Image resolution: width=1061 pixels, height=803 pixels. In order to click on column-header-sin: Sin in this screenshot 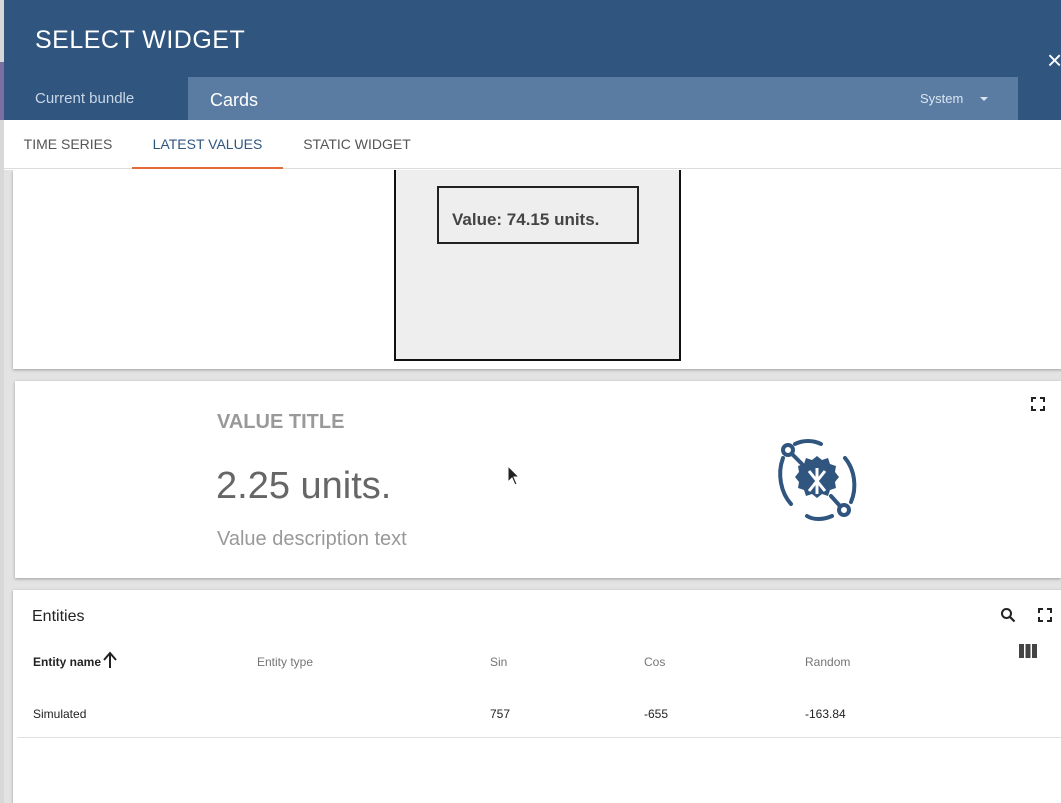, I will do `click(498, 662)`.